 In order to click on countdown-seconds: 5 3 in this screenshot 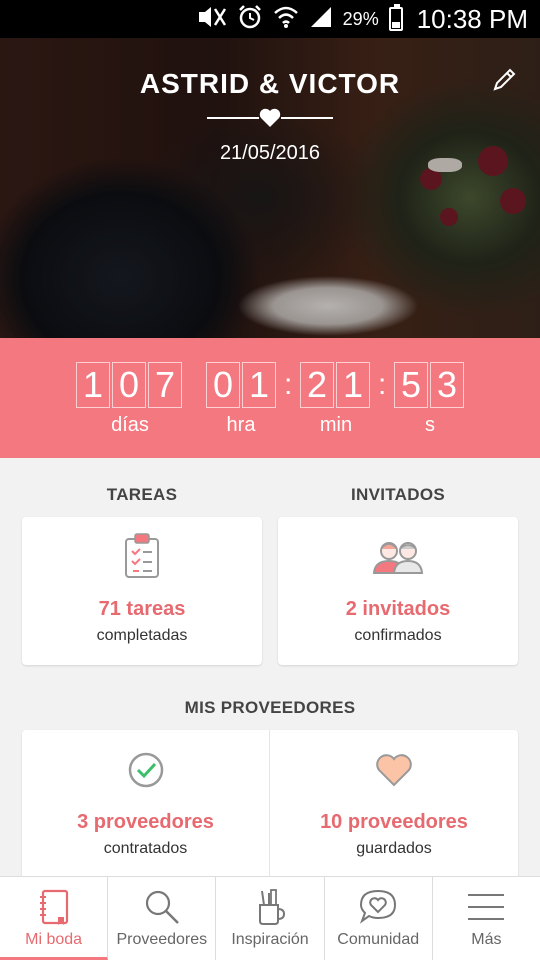, I will do `click(429, 385)`.